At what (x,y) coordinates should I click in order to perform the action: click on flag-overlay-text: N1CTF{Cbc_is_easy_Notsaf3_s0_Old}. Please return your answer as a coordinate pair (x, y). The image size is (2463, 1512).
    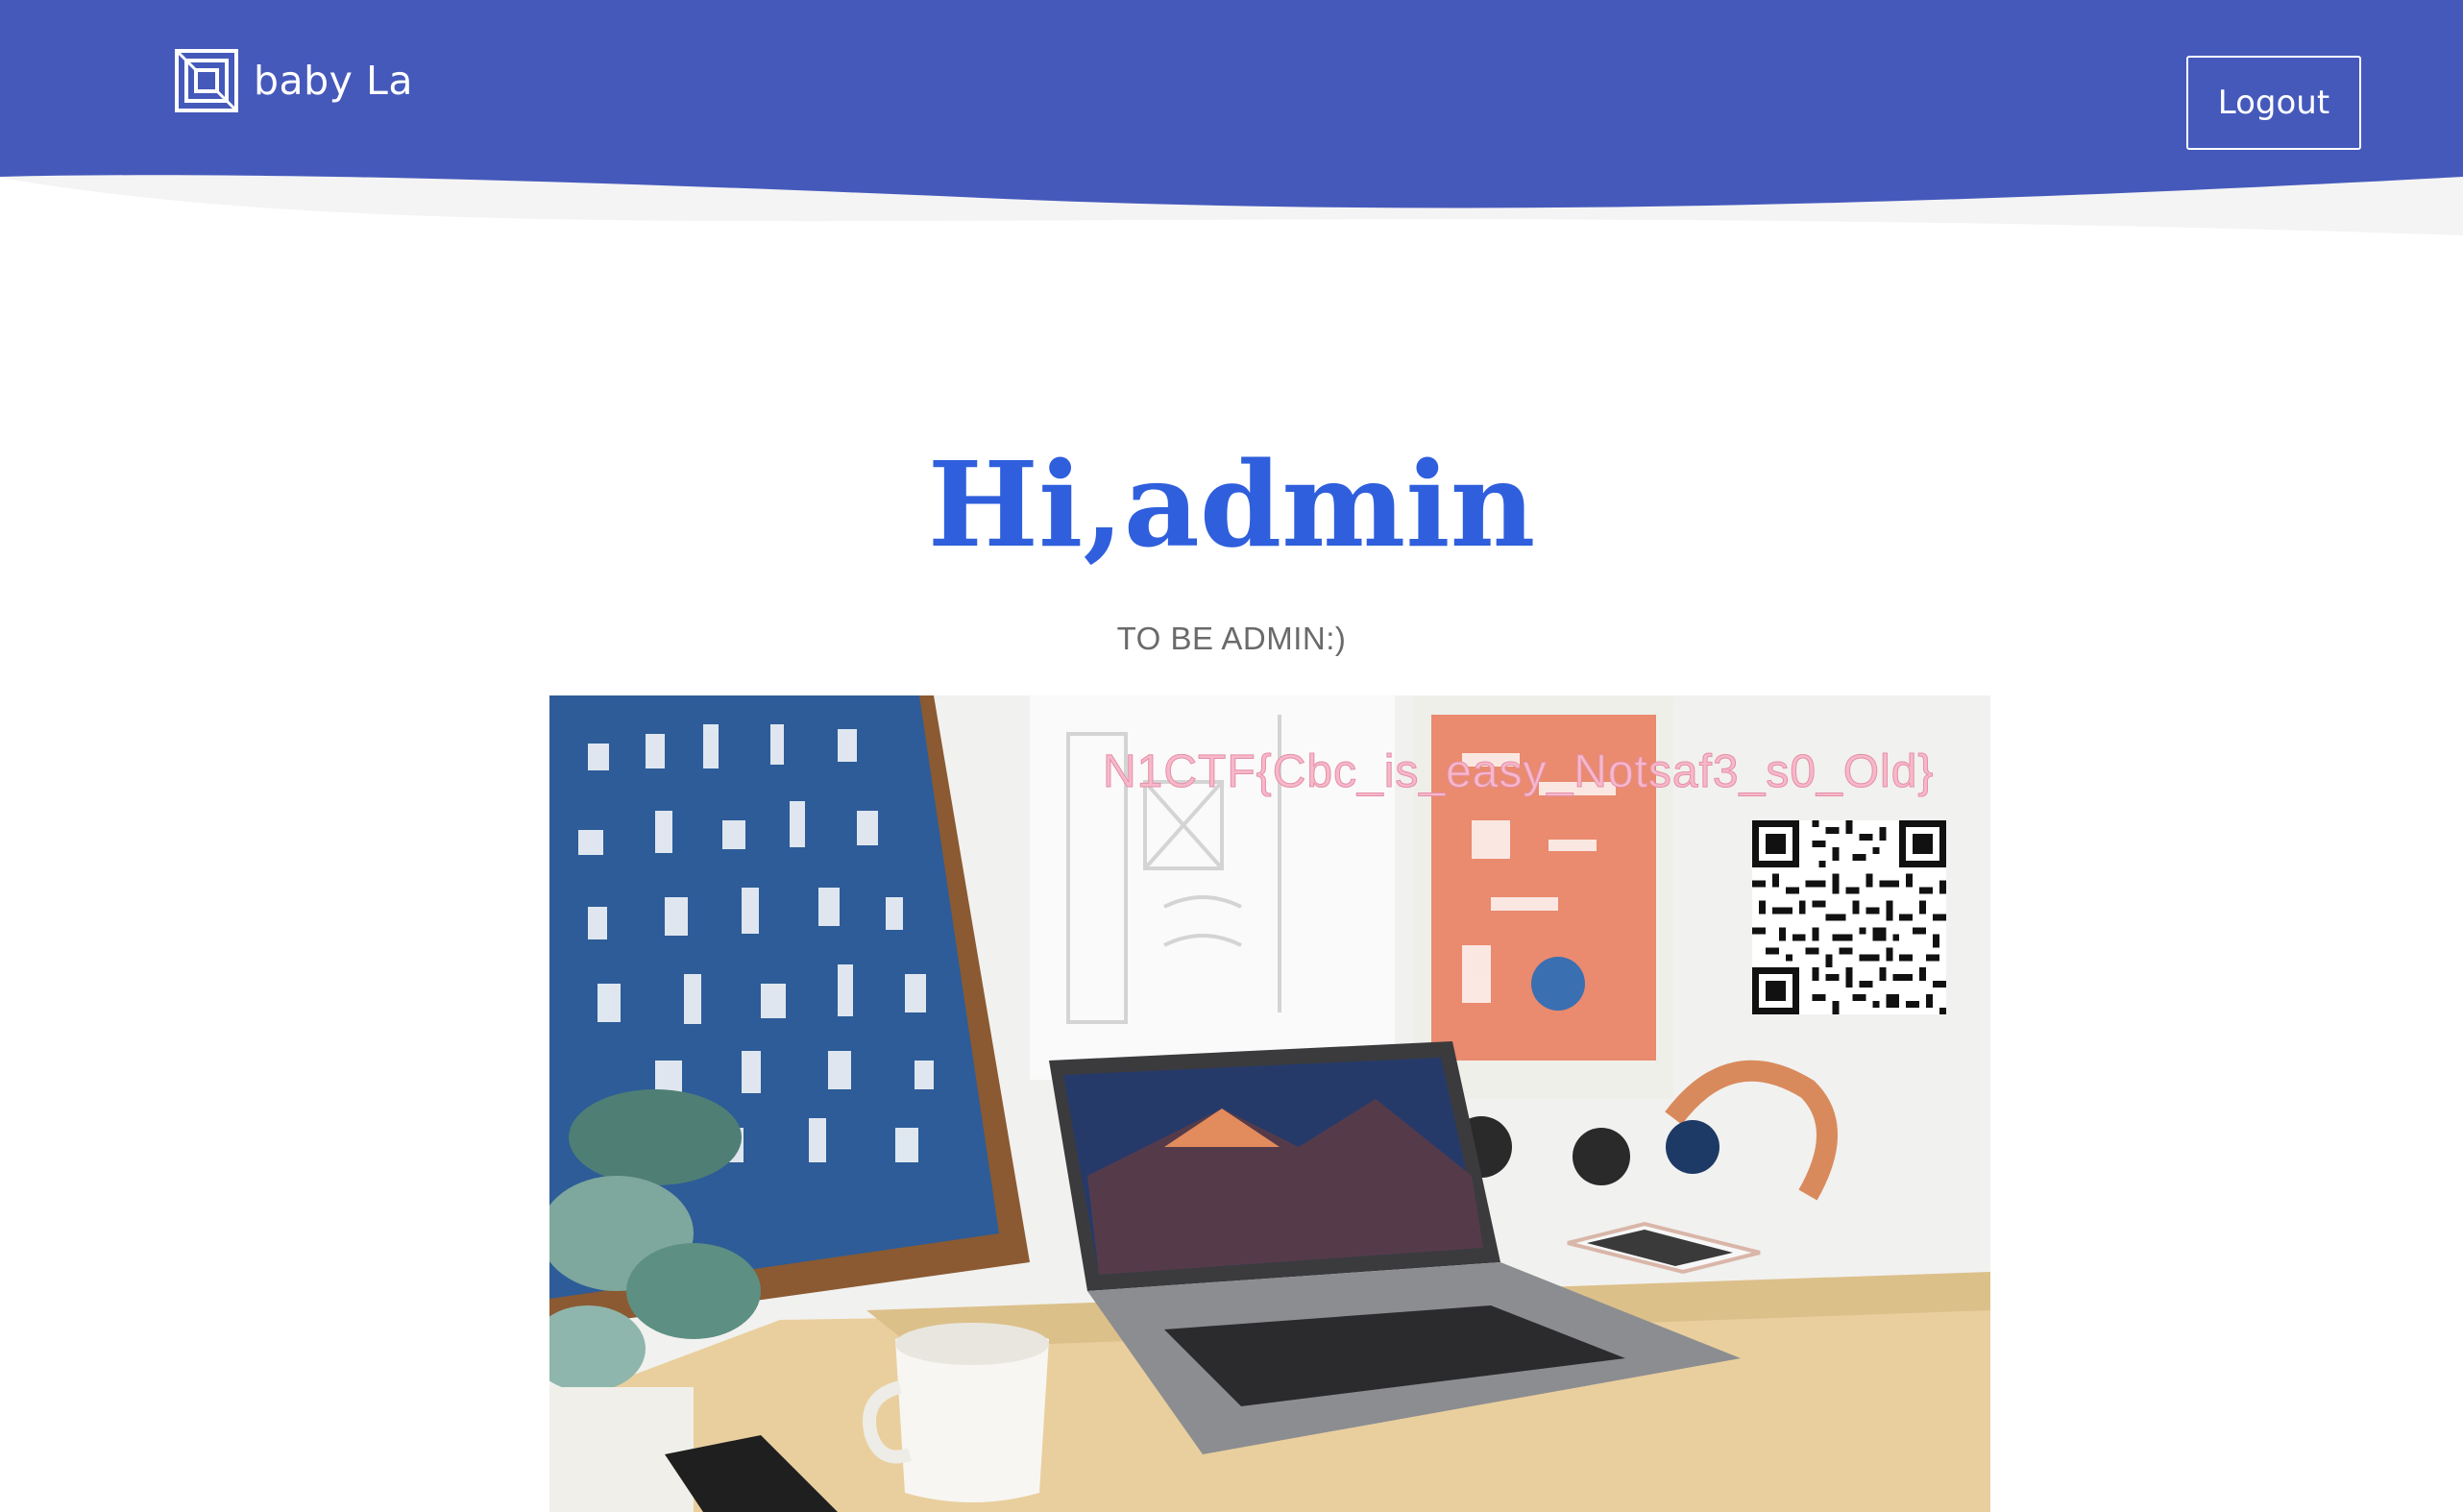
    Looking at the image, I should click on (1519, 772).